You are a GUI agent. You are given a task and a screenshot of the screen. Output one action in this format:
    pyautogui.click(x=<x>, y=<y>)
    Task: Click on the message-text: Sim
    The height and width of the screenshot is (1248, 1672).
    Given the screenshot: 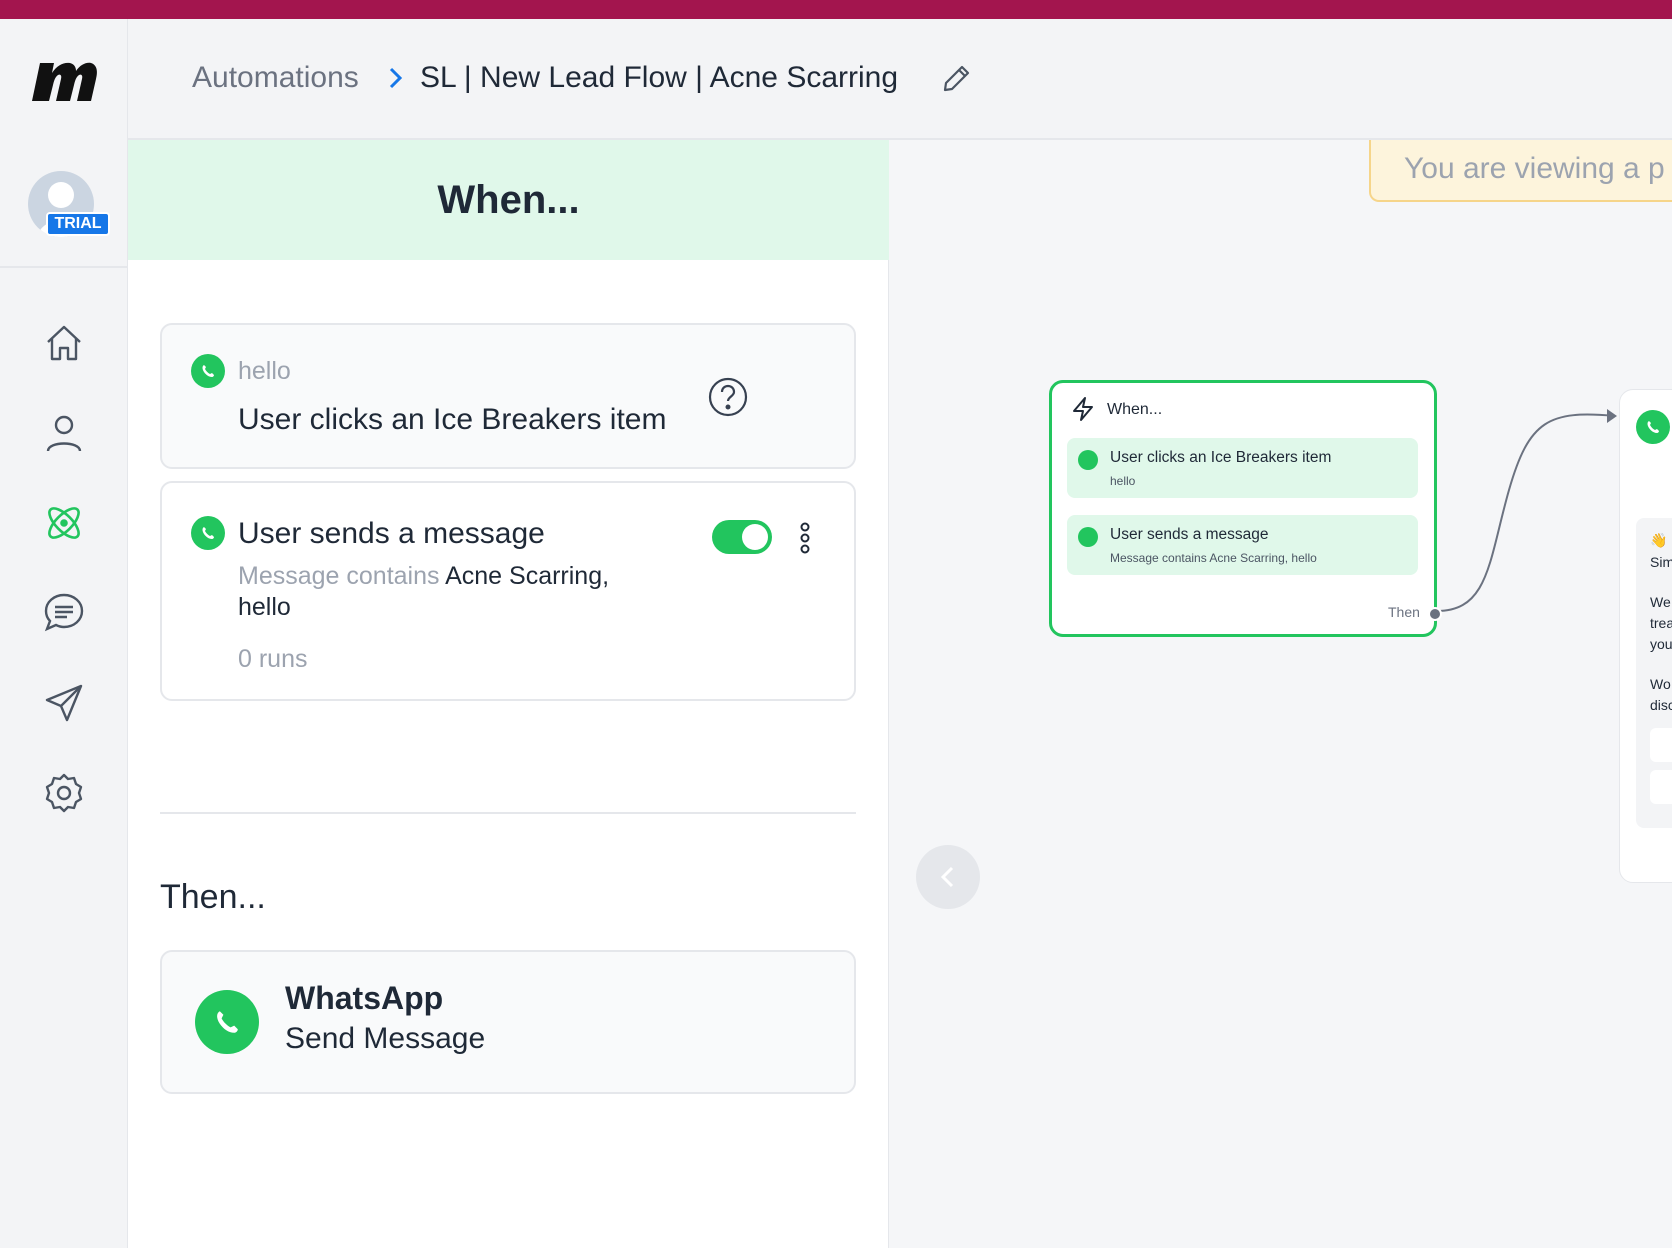 What is the action you would take?
    pyautogui.click(x=1661, y=562)
    